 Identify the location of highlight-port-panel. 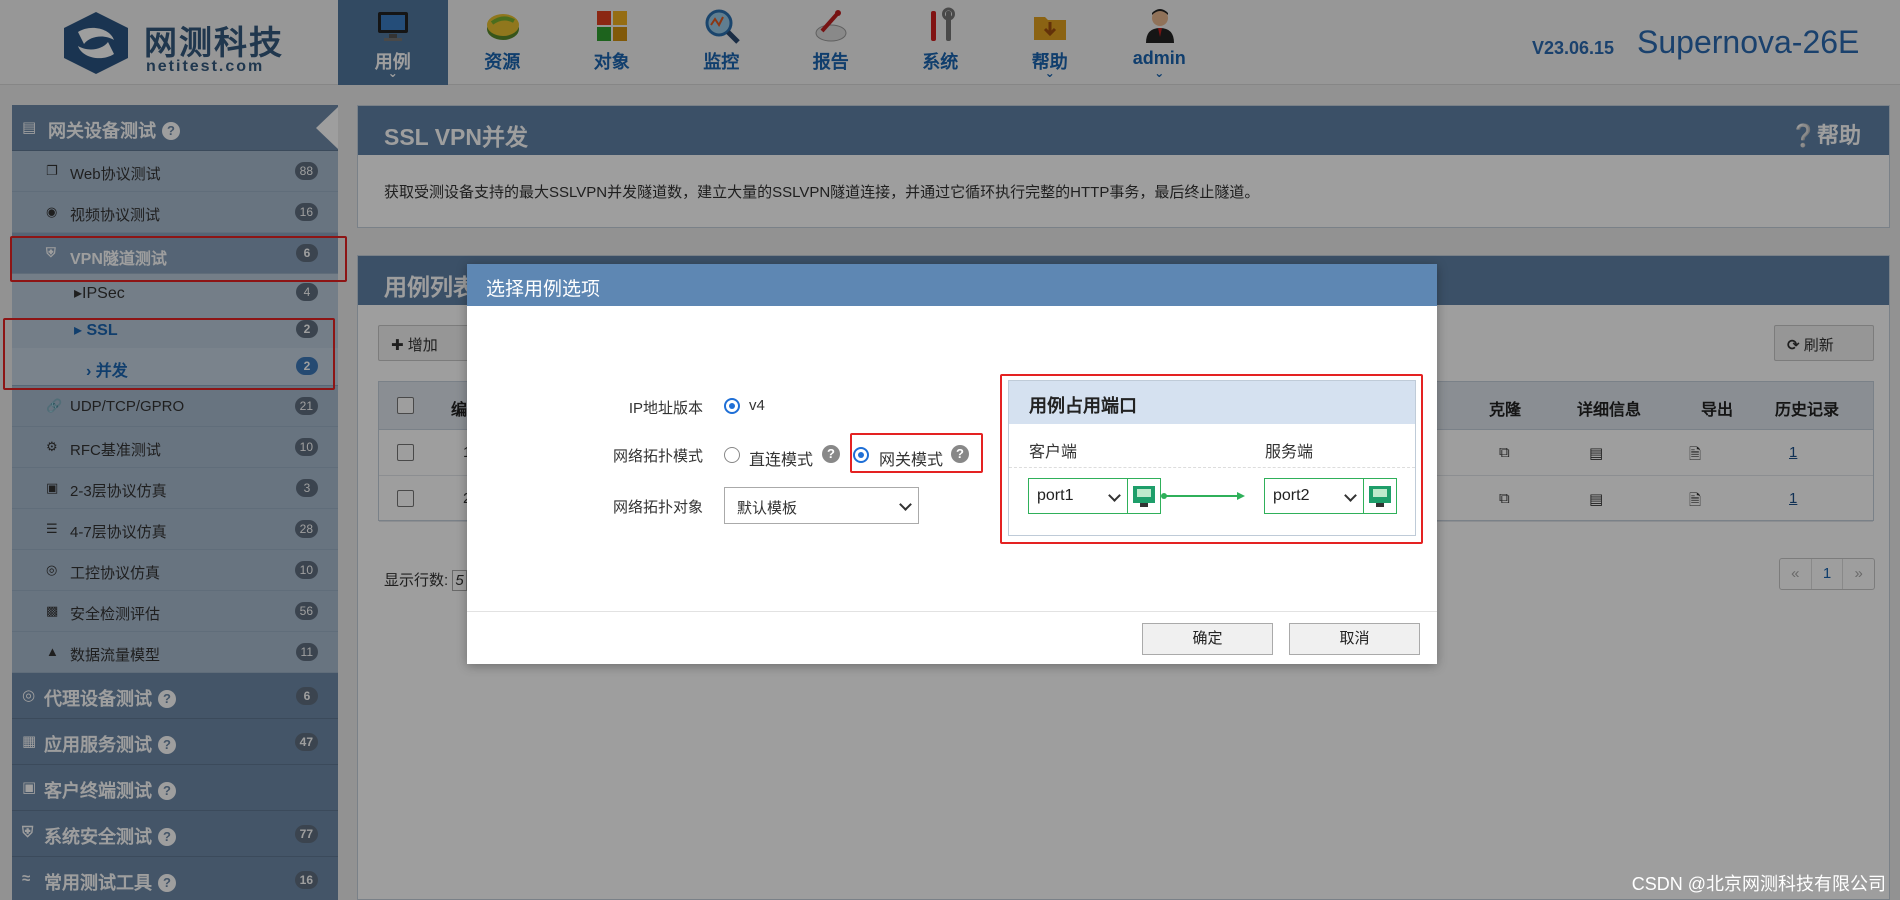
(1211, 459).